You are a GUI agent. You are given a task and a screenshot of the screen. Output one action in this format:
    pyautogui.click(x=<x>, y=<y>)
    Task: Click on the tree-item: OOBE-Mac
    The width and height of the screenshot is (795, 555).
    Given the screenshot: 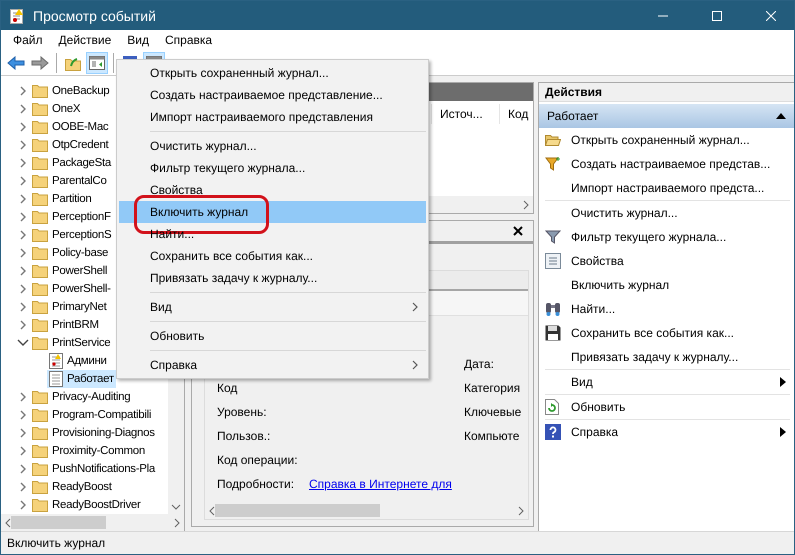 What is the action you would take?
    pyautogui.click(x=80, y=127)
    